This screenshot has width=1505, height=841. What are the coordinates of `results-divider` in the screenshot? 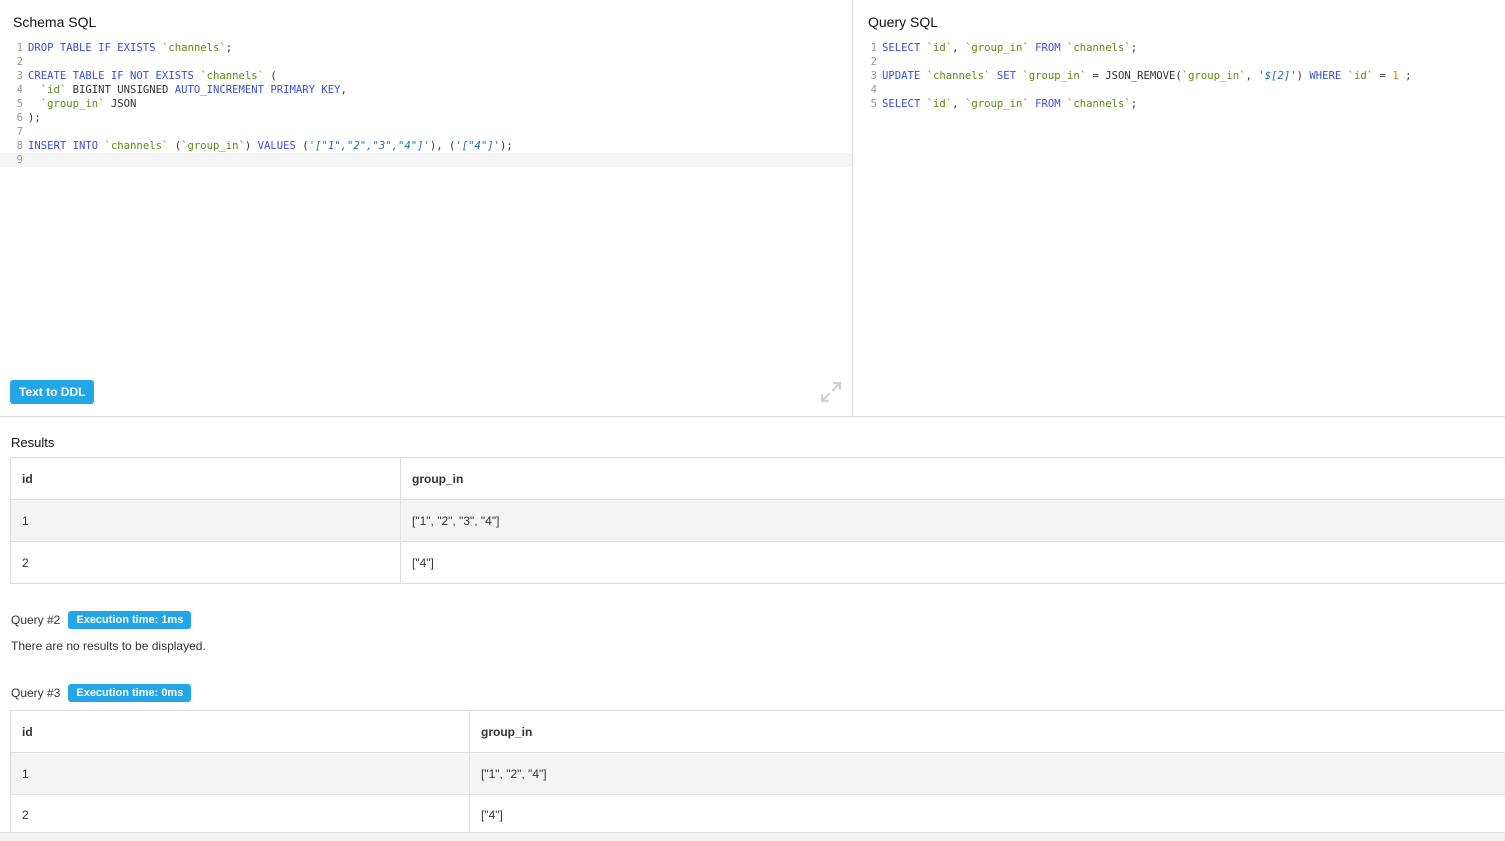 It's located at (752, 416).